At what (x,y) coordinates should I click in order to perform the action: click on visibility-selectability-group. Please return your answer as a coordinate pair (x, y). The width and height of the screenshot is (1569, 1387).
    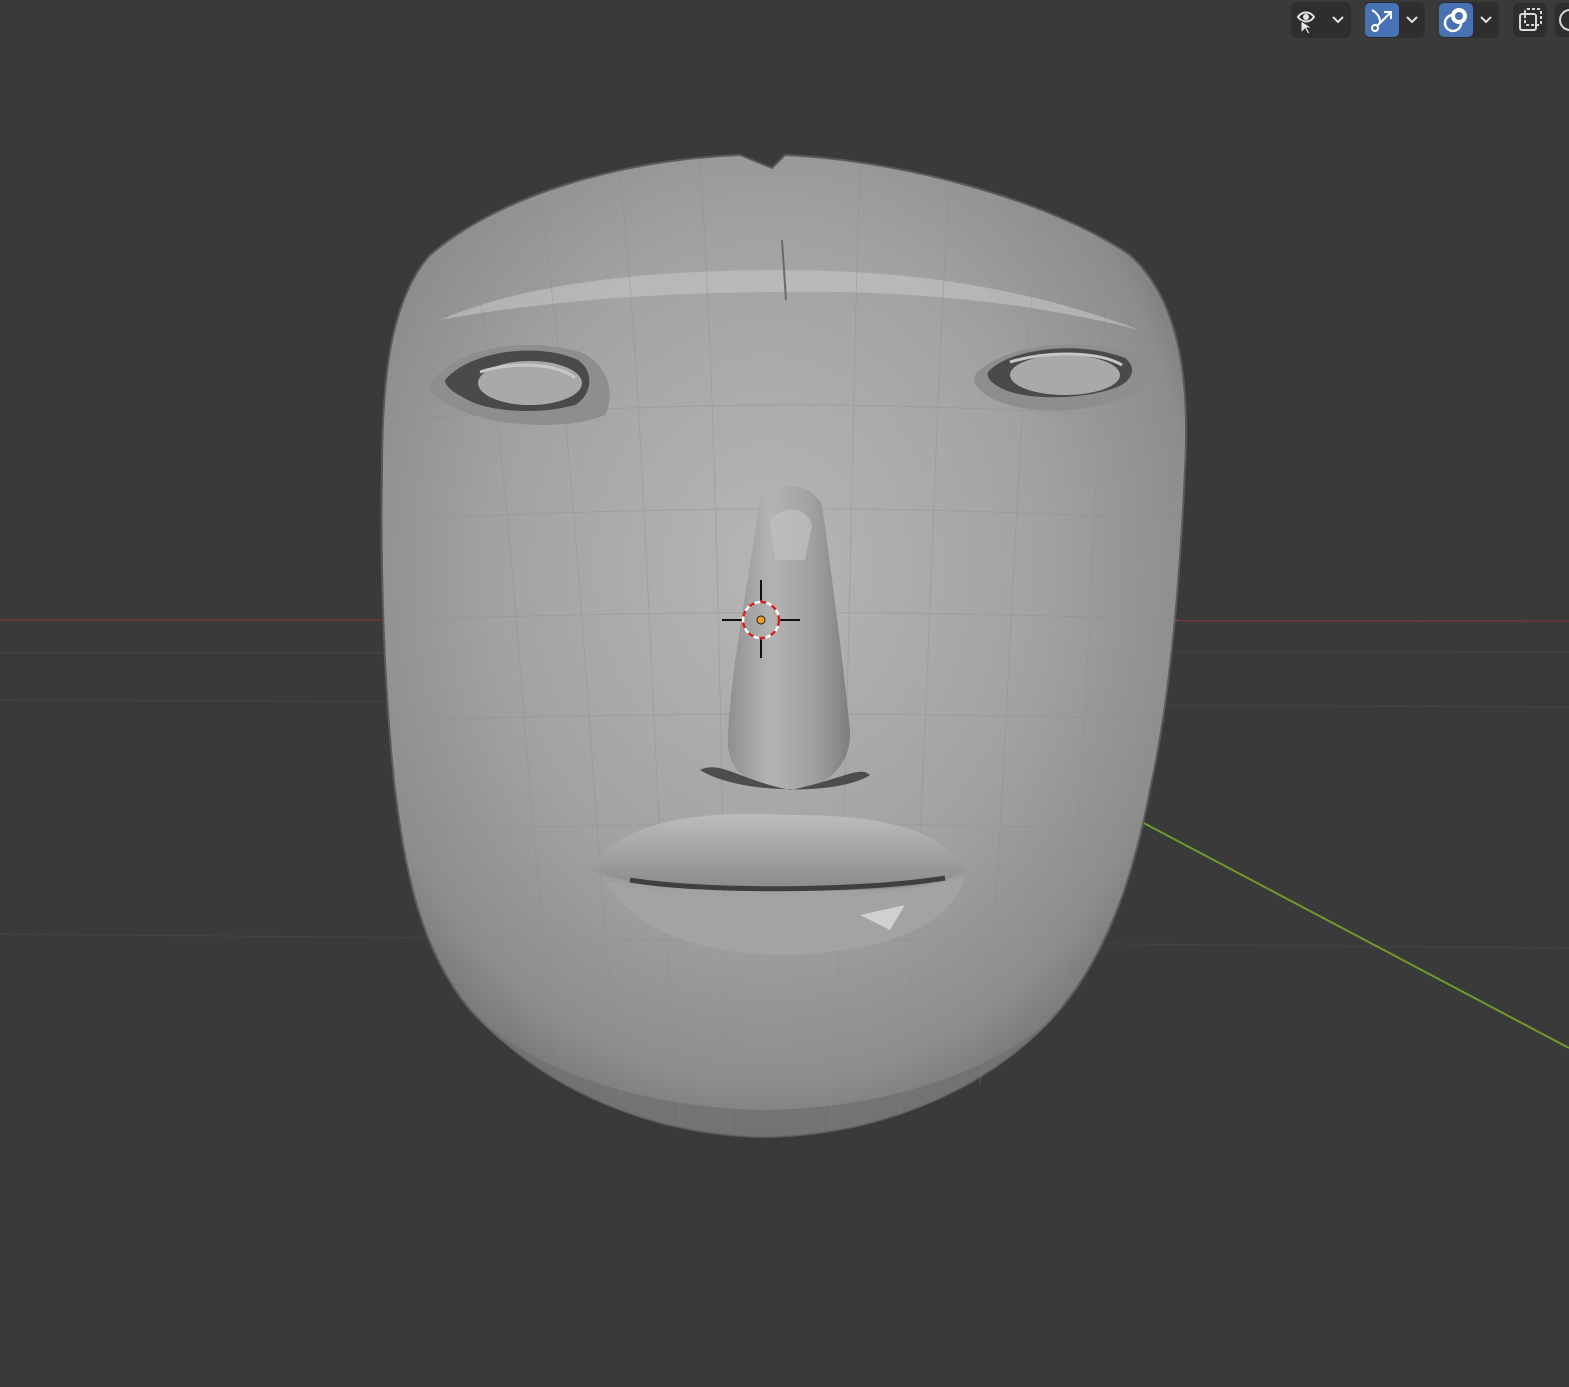
    Looking at the image, I should click on (1321, 20).